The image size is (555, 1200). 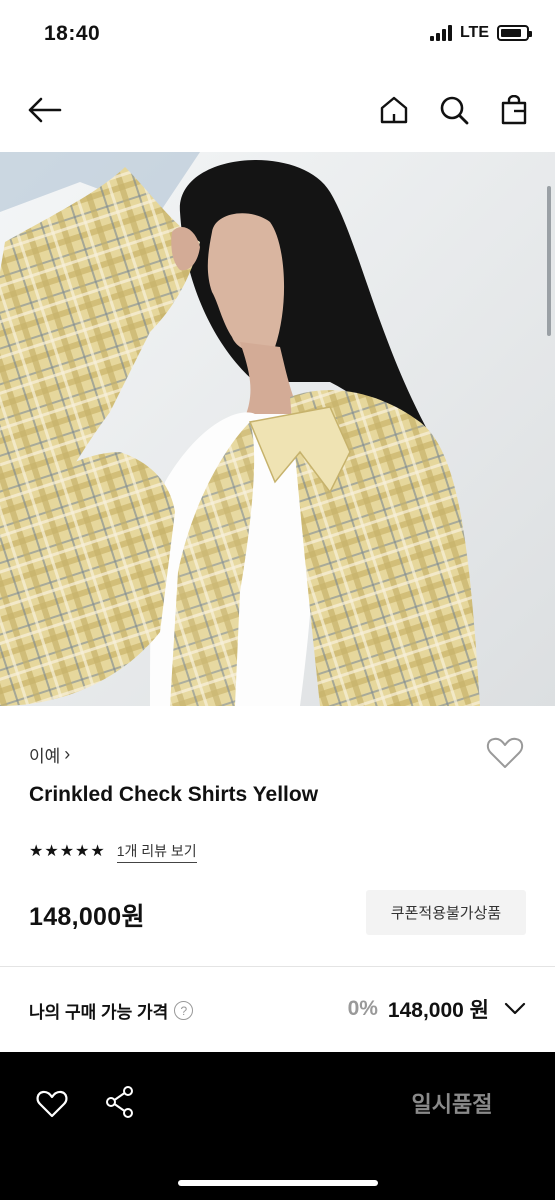 I want to click on chevron-right-icon: ›, so click(x=67, y=754).